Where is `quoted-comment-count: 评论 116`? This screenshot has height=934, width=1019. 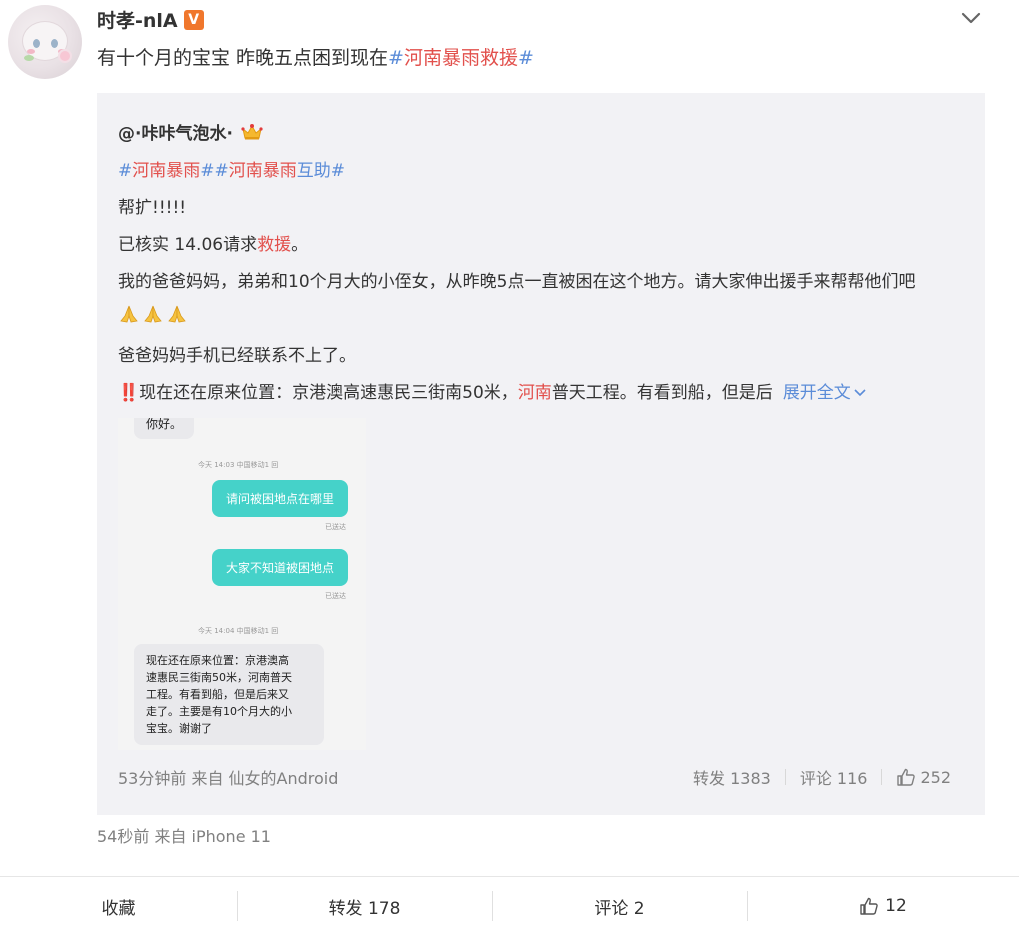 quoted-comment-count: 评论 116 is located at coordinates (834, 777).